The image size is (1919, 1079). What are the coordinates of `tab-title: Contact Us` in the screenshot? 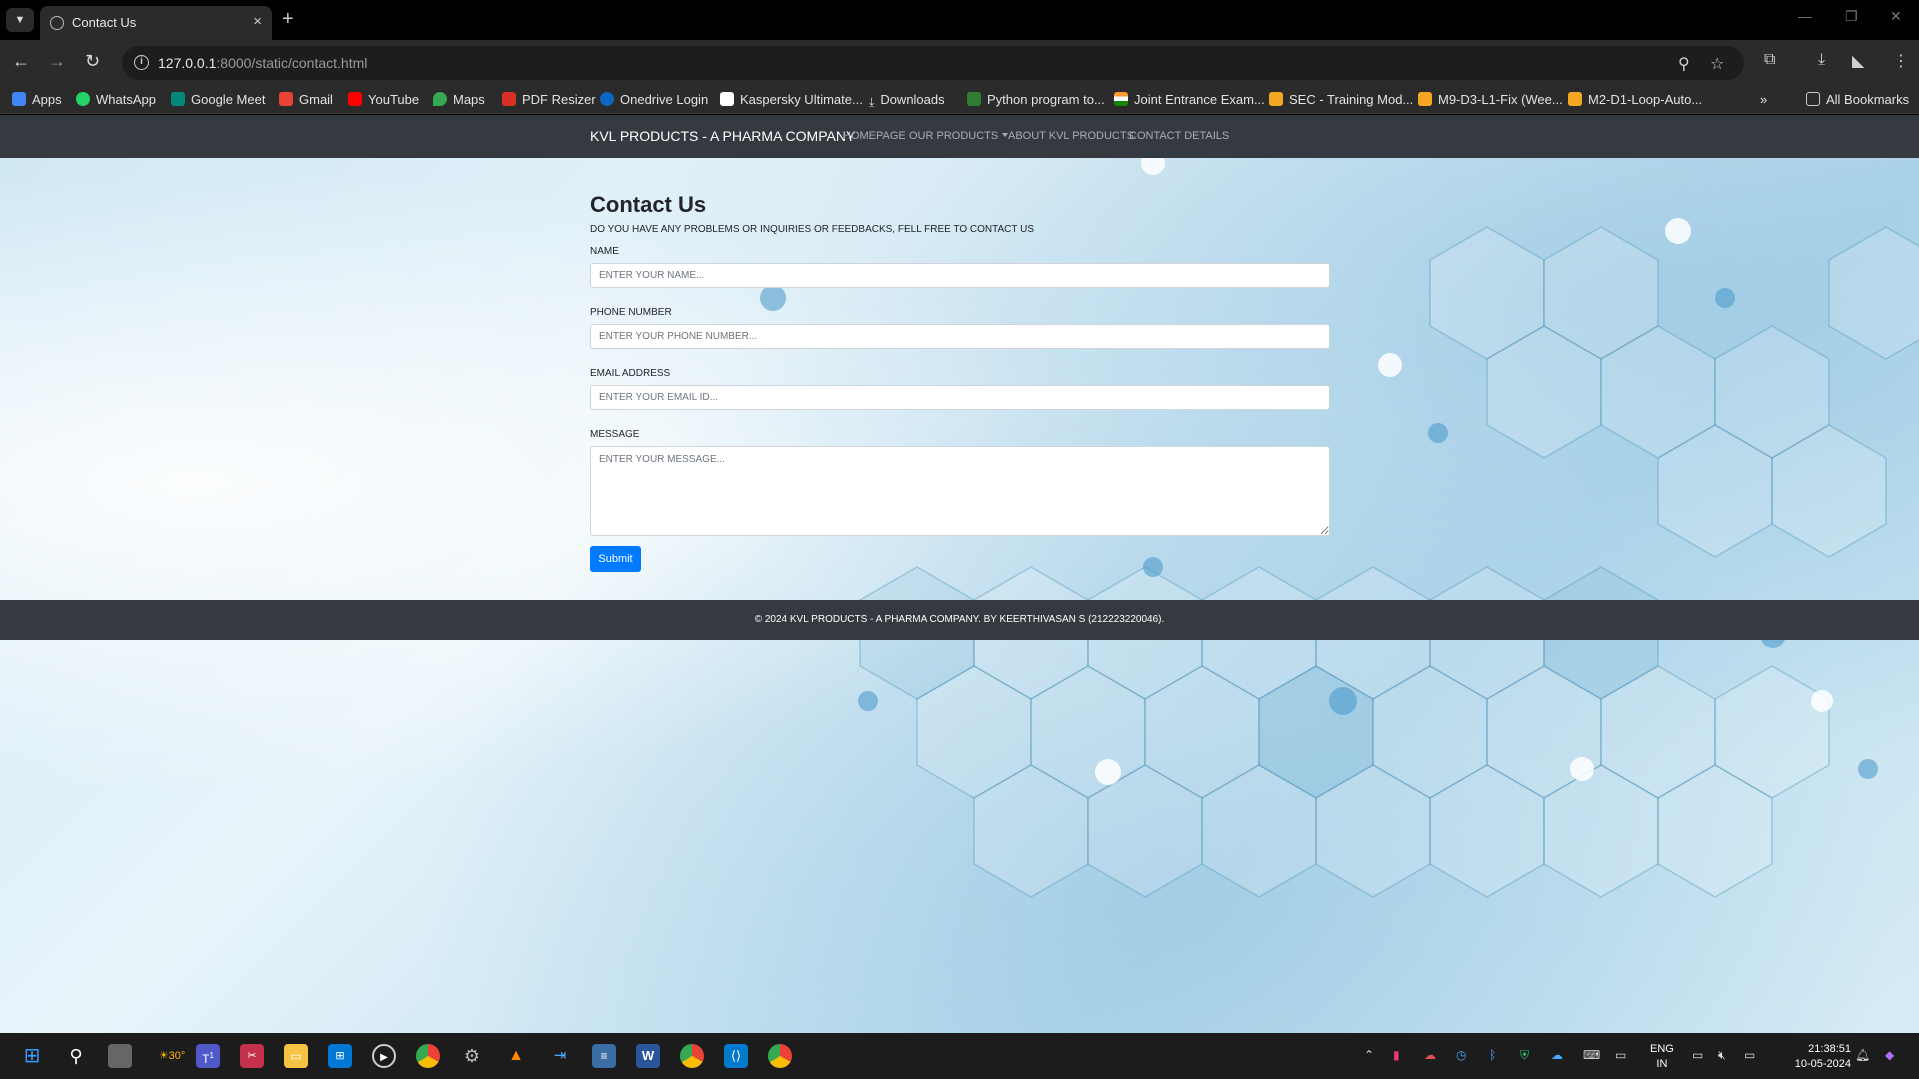 It's located at (104, 22).